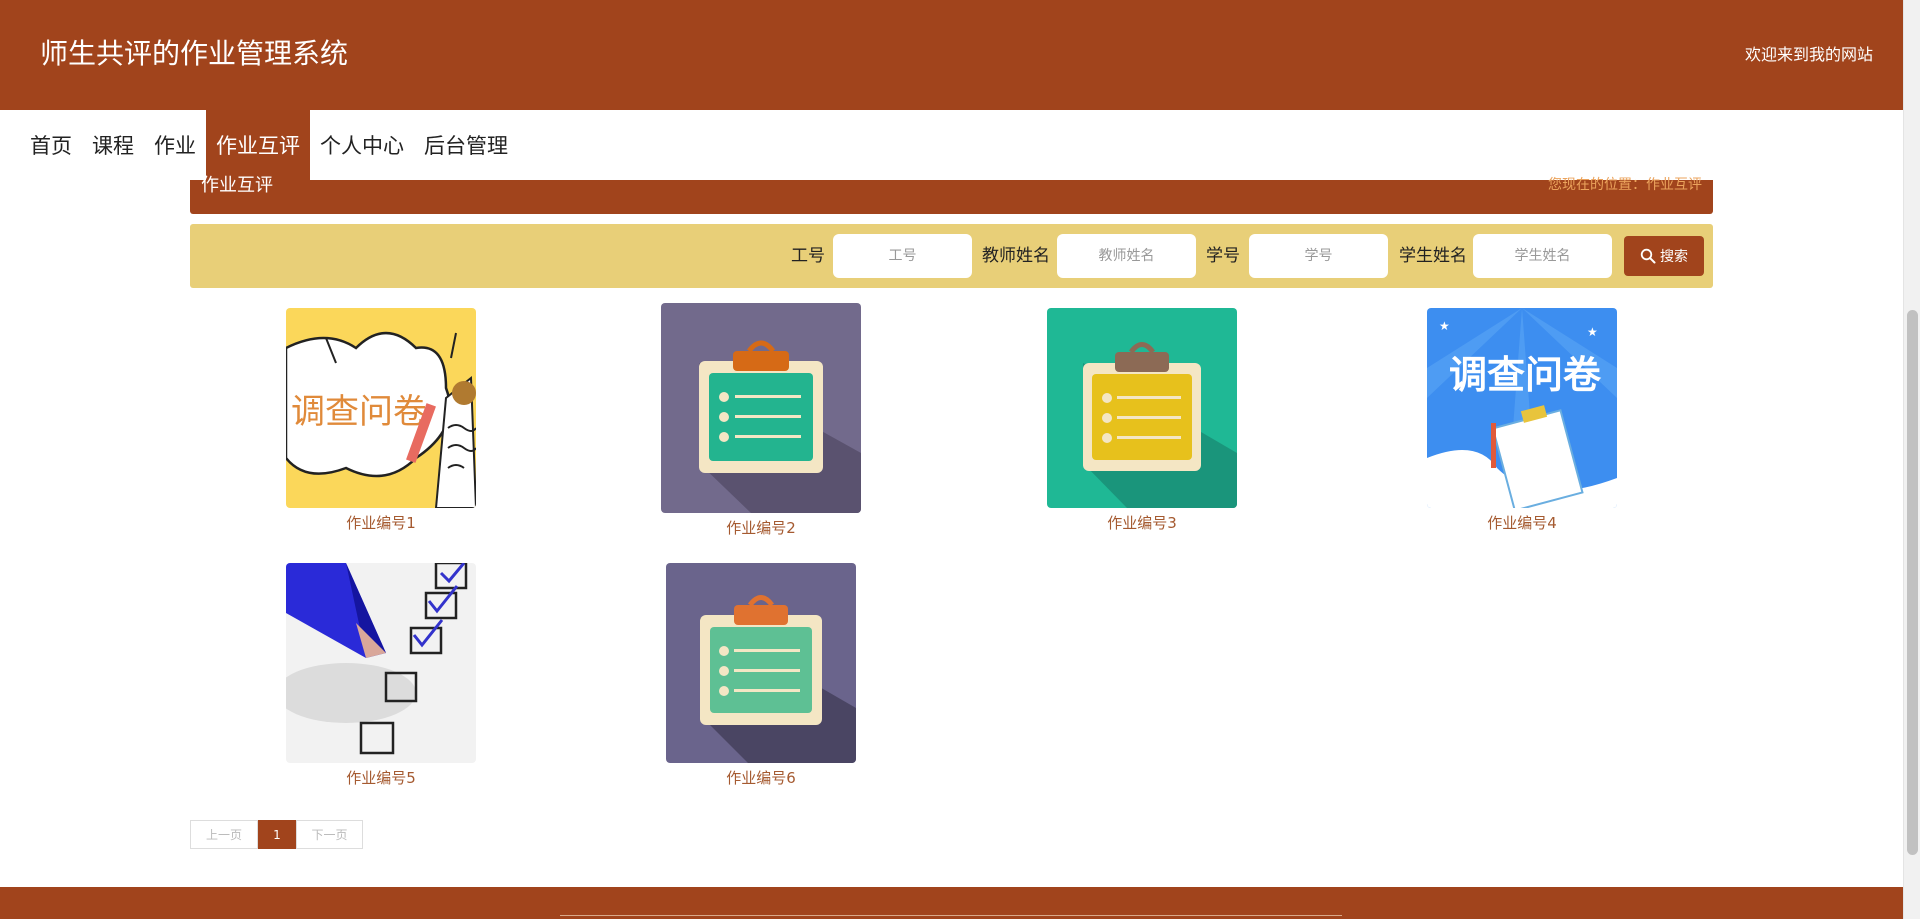 This screenshot has width=1920, height=919. Describe the element at coordinates (1126, 256) in the screenshot. I see `teacher-name-input` at that location.